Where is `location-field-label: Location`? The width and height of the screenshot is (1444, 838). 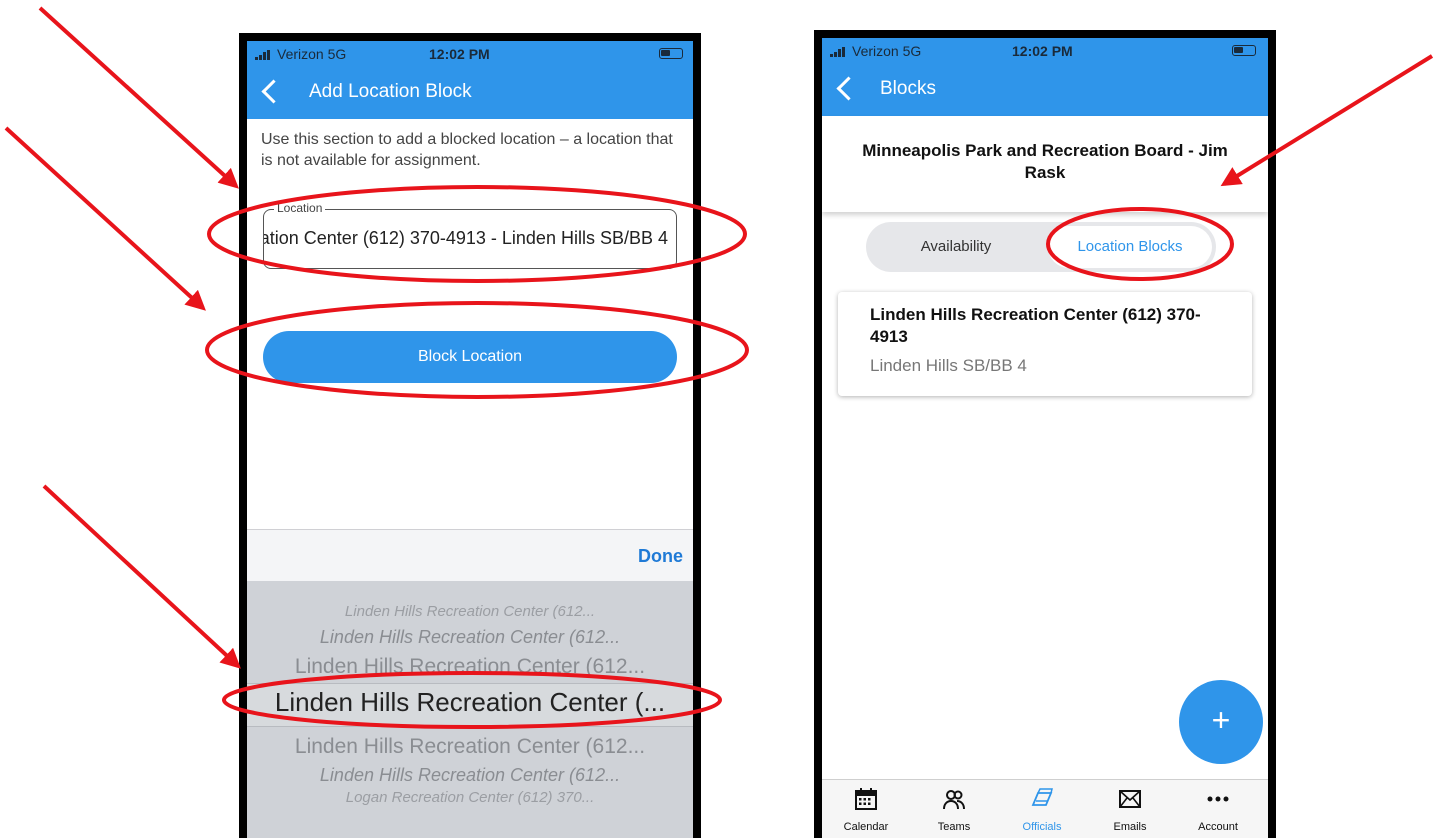
location-field-label: Location is located at coordinates (300, 208).